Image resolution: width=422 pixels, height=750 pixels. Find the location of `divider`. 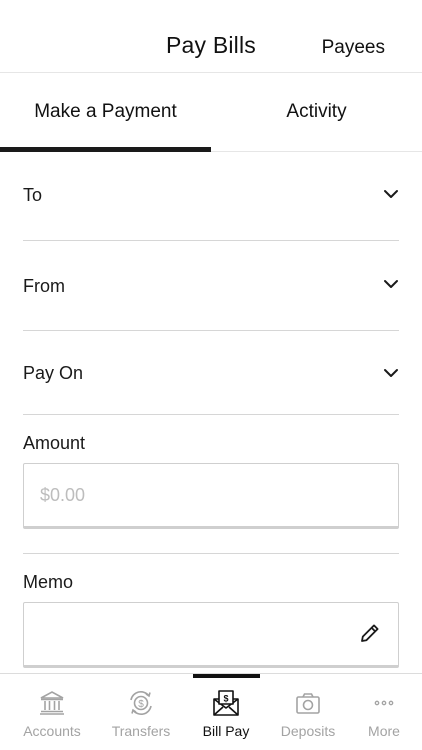

divider is located at coordinates (211, 553).